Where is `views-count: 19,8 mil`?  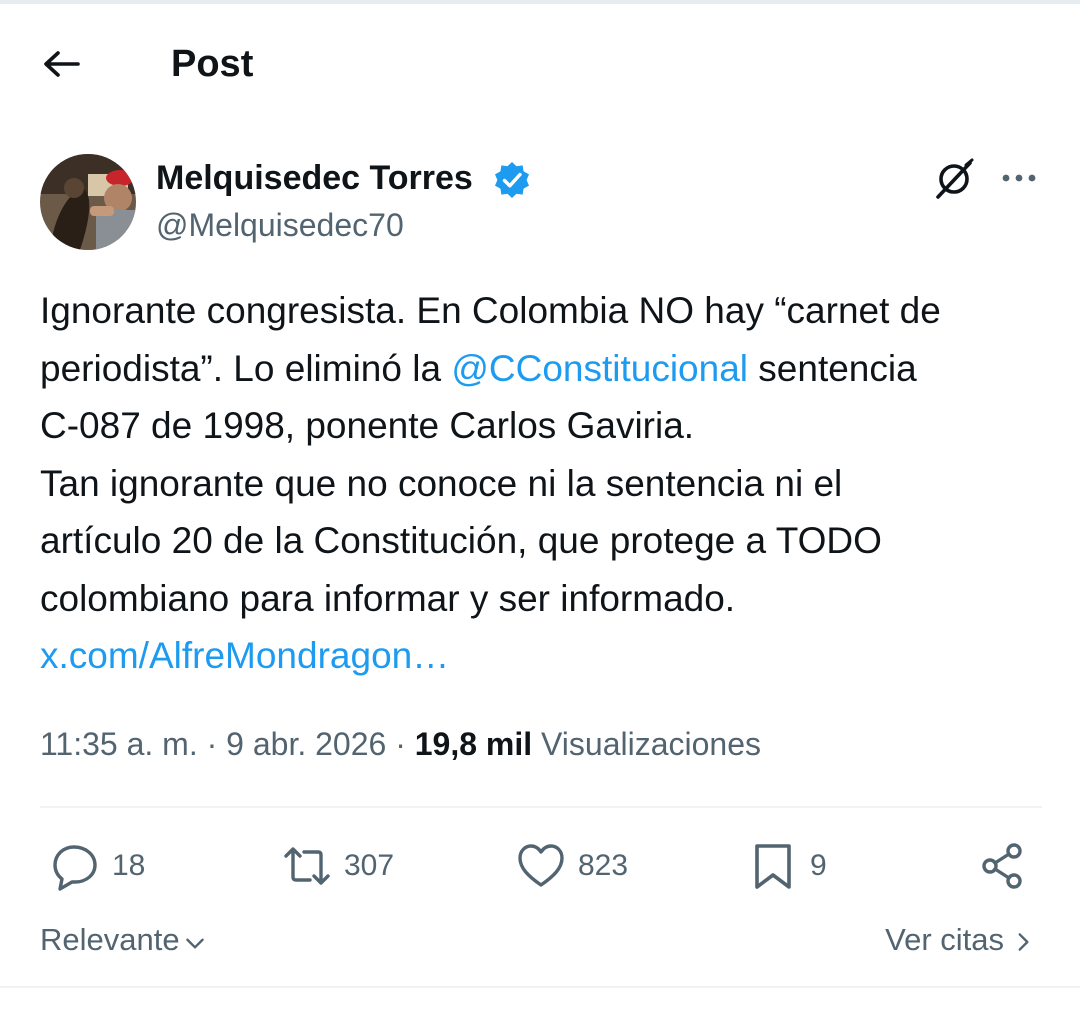
views-count: 19,8 mil is located at coordinates (473, 744).